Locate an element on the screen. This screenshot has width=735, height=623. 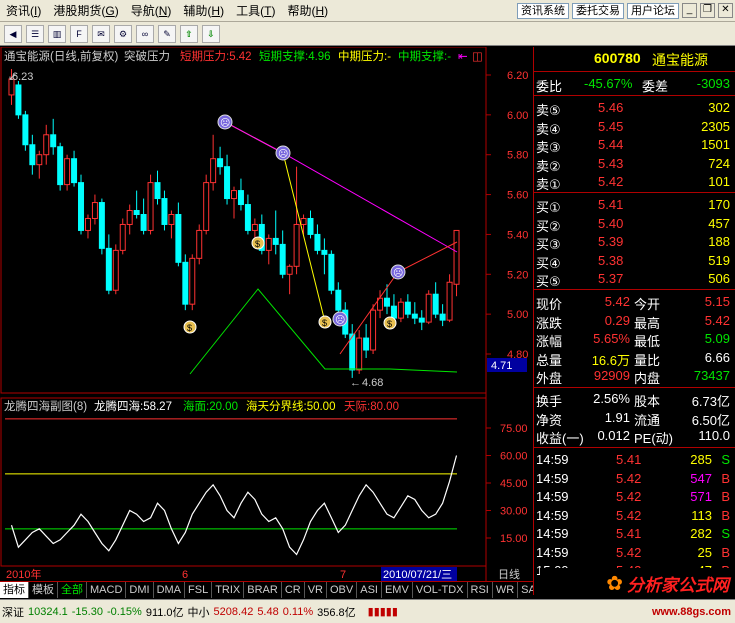
mail-icon: ✉ is located at coordinates (101, 33).